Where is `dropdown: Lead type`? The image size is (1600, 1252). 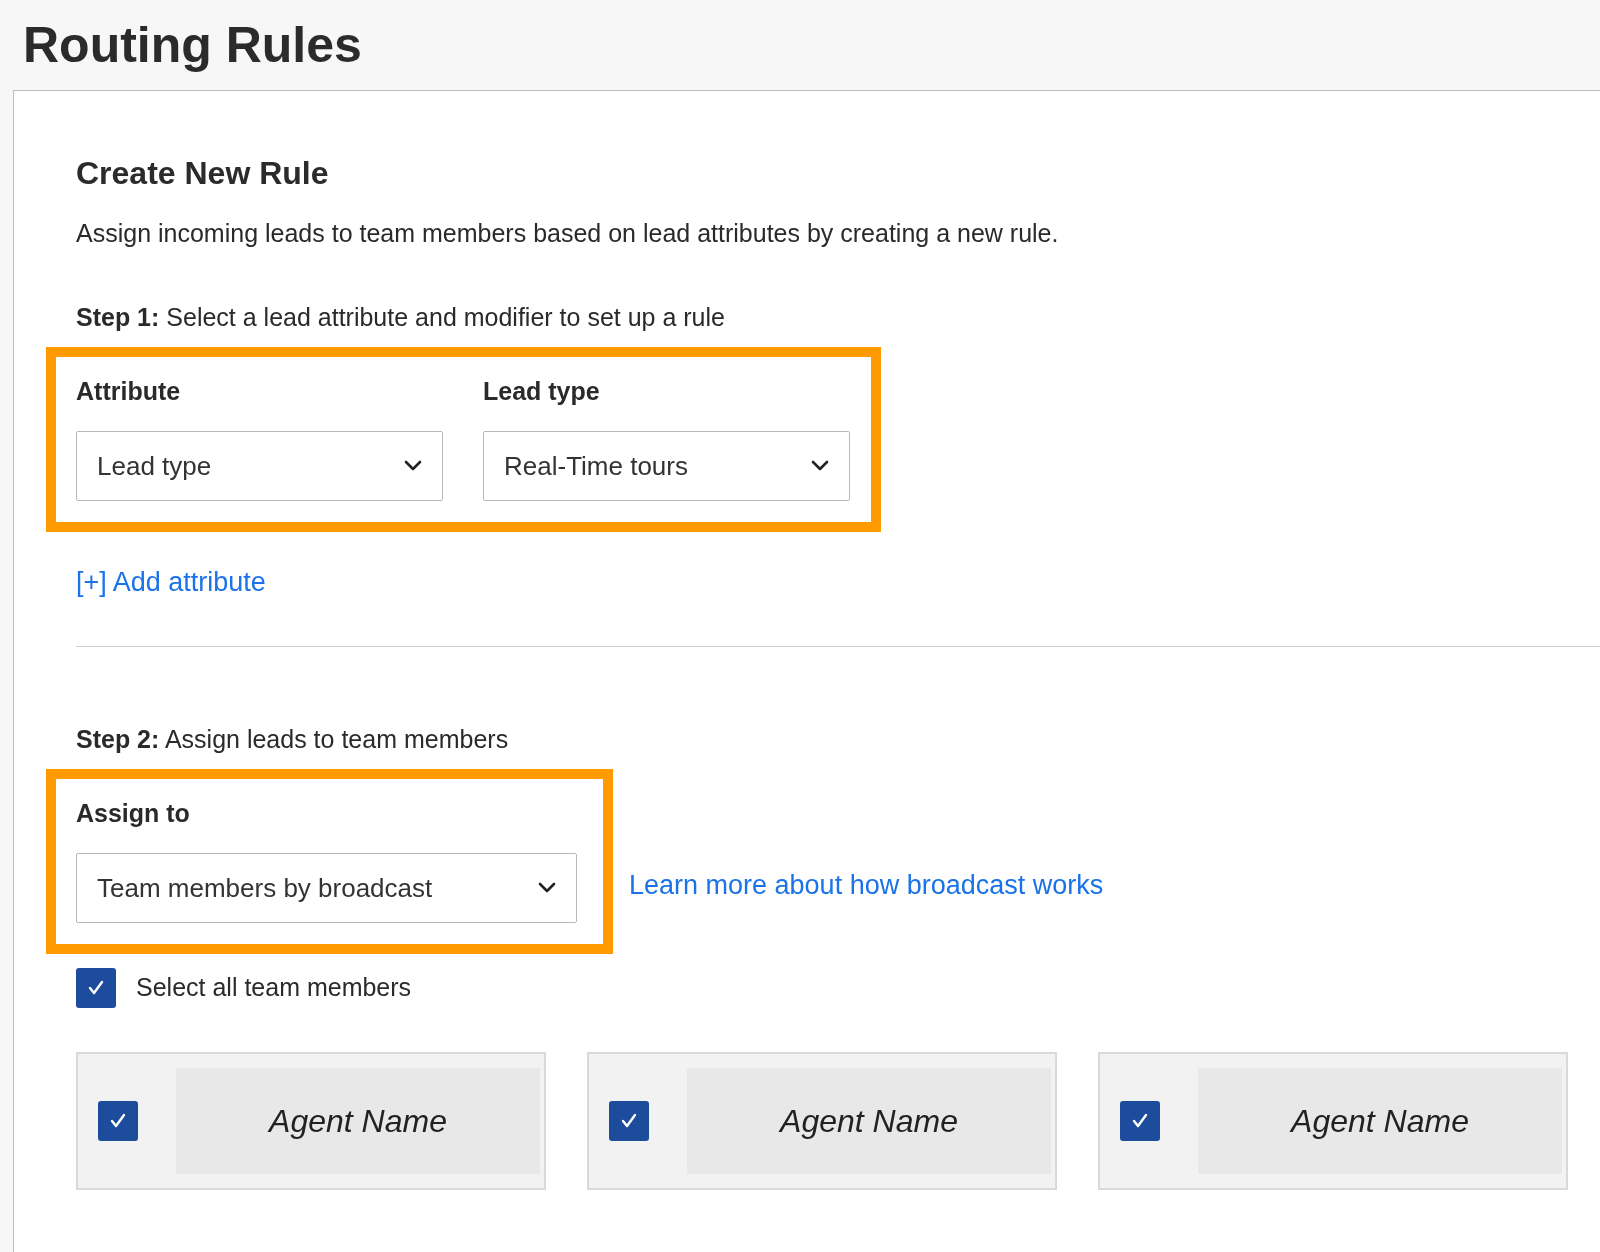 dropdown: Lead type is located at coordinates (259, 466).